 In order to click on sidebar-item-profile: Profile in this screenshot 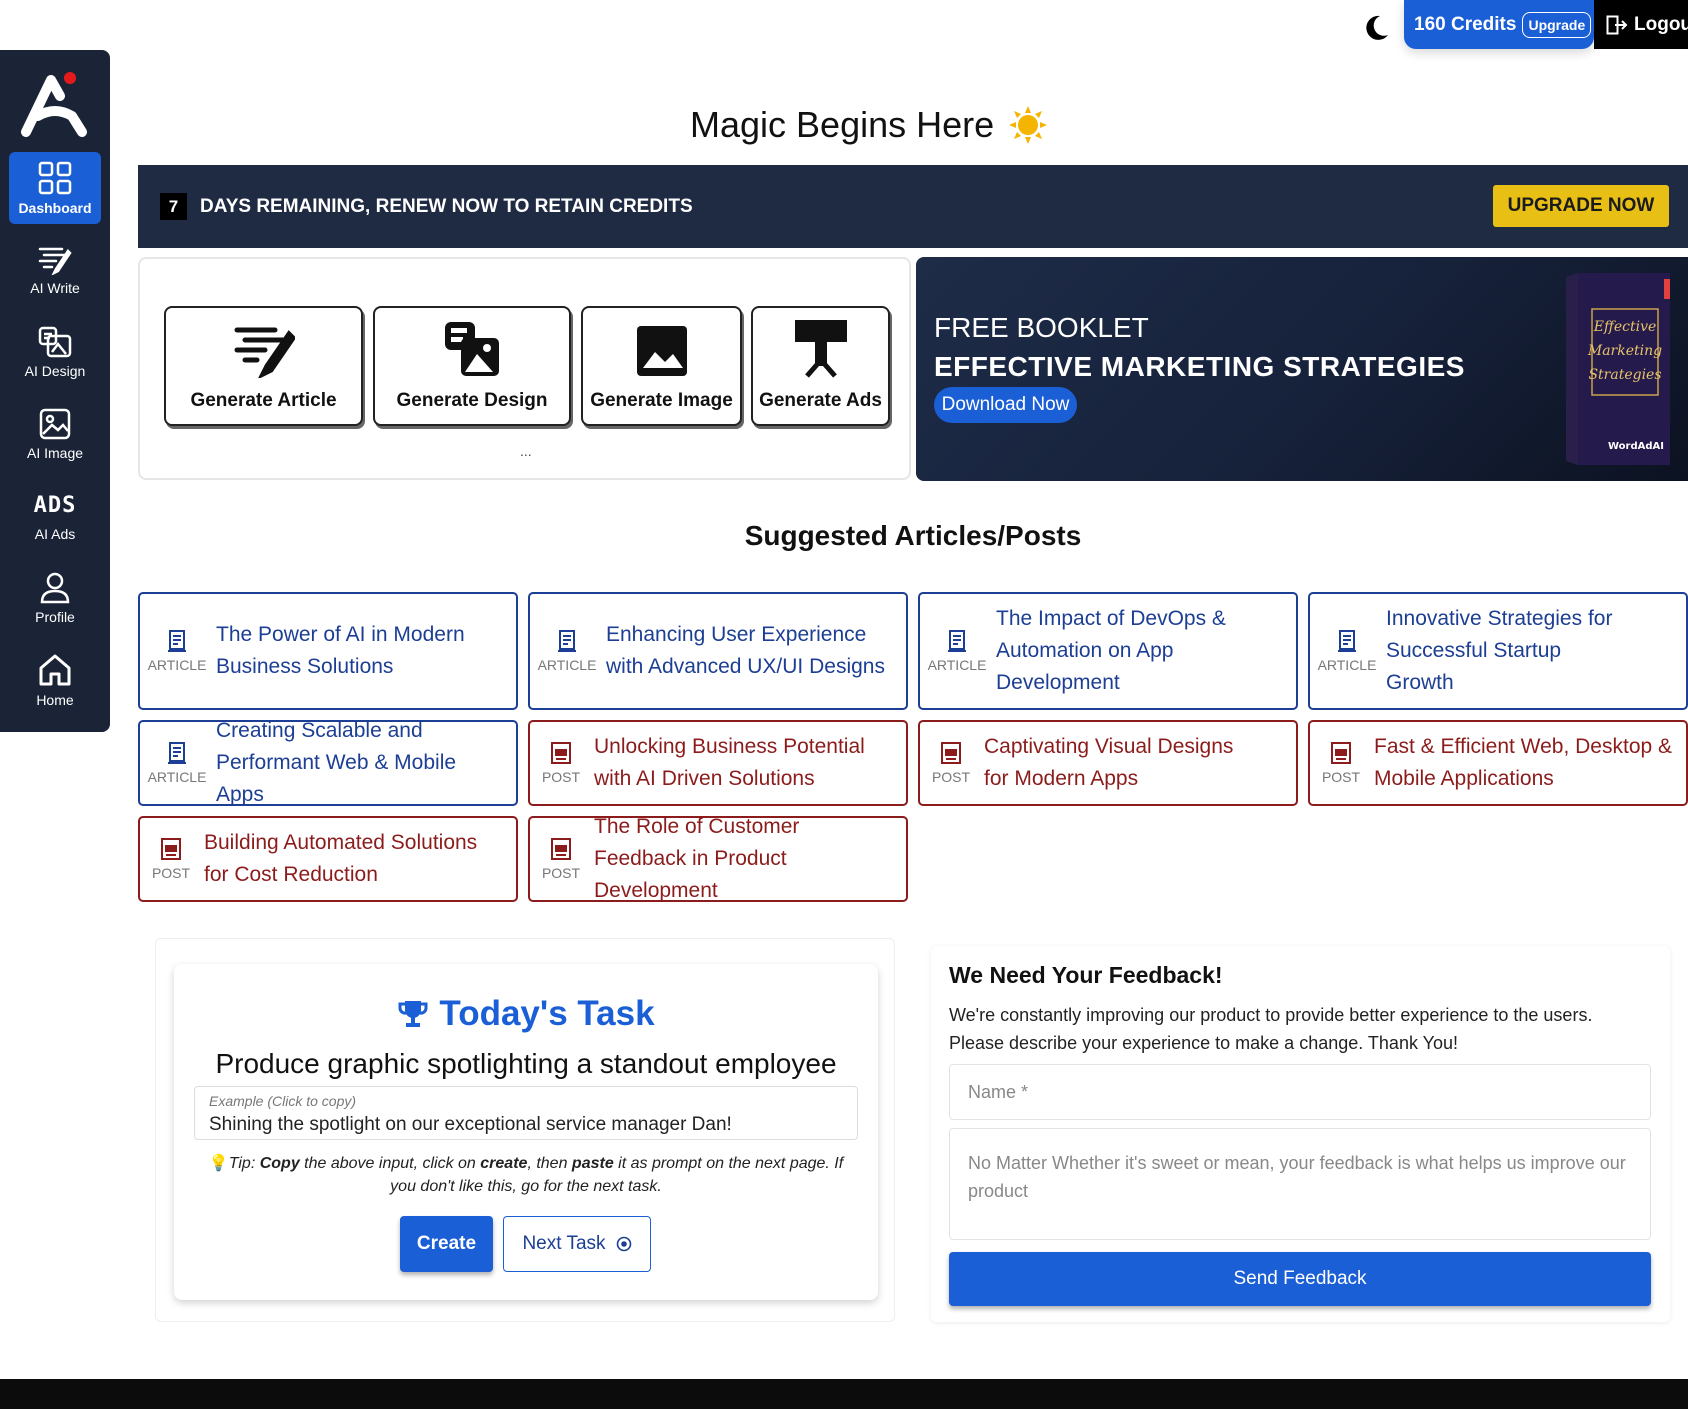, I will do `click(55, 598)`.